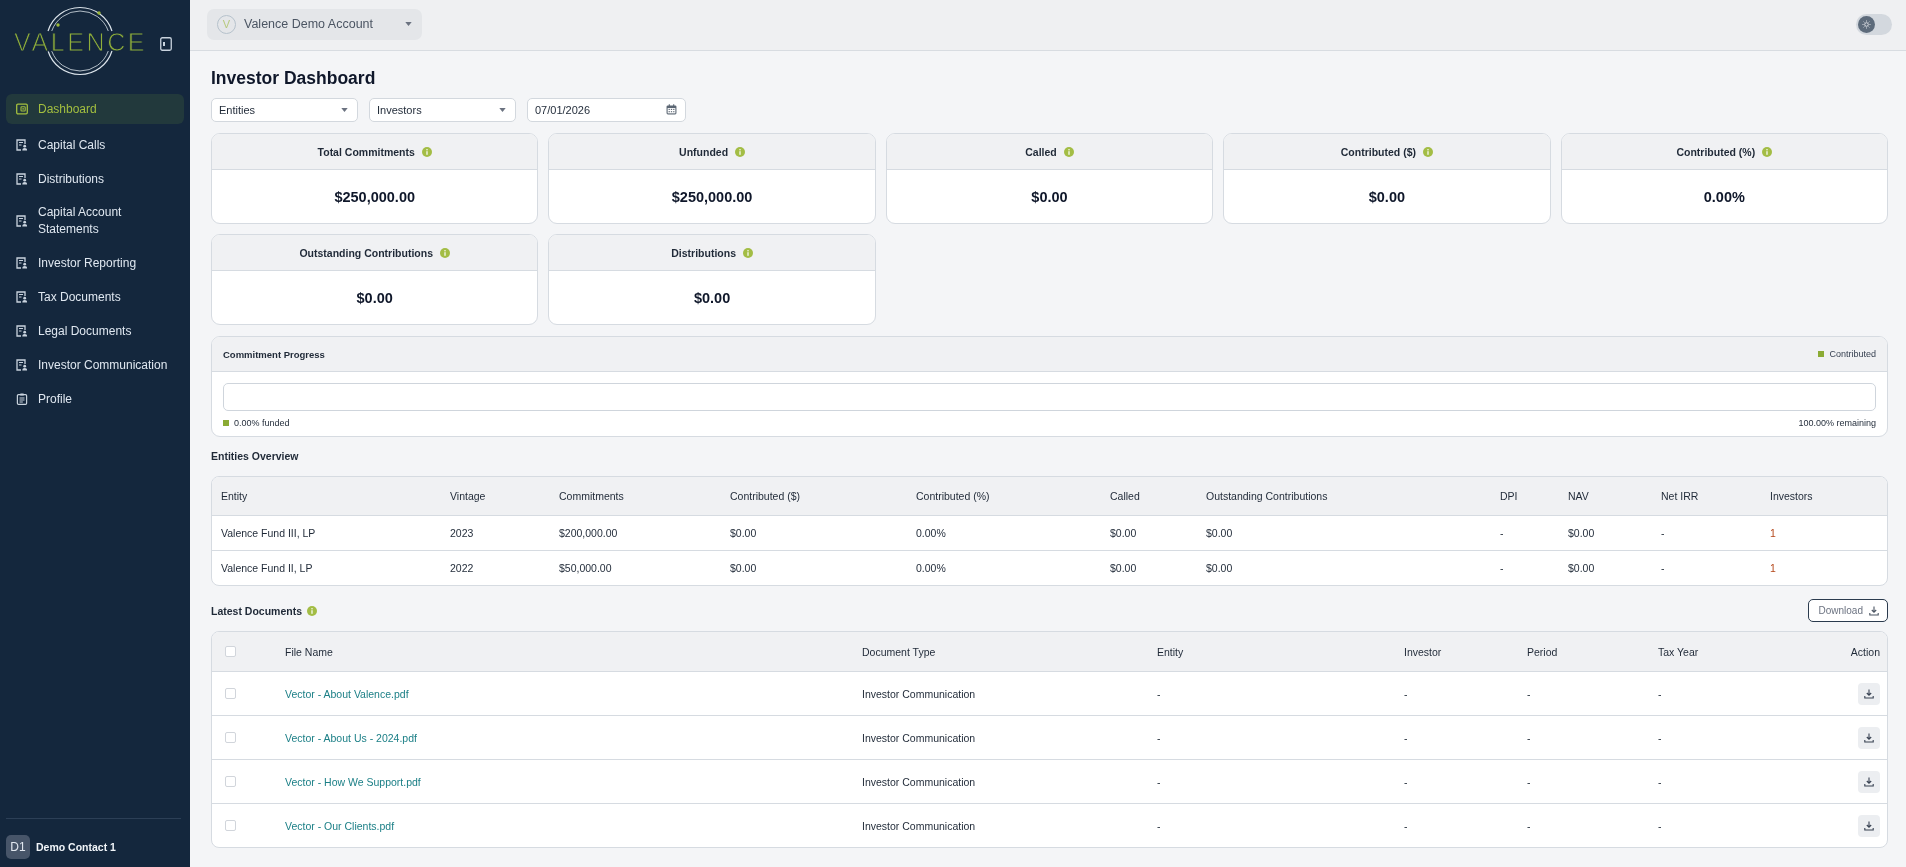 The height and width of the screenshot is (867, 1906). Describe the element at coordinates (257, 610) in the screenshot. I see `section-title: Latest Documents` at that location.